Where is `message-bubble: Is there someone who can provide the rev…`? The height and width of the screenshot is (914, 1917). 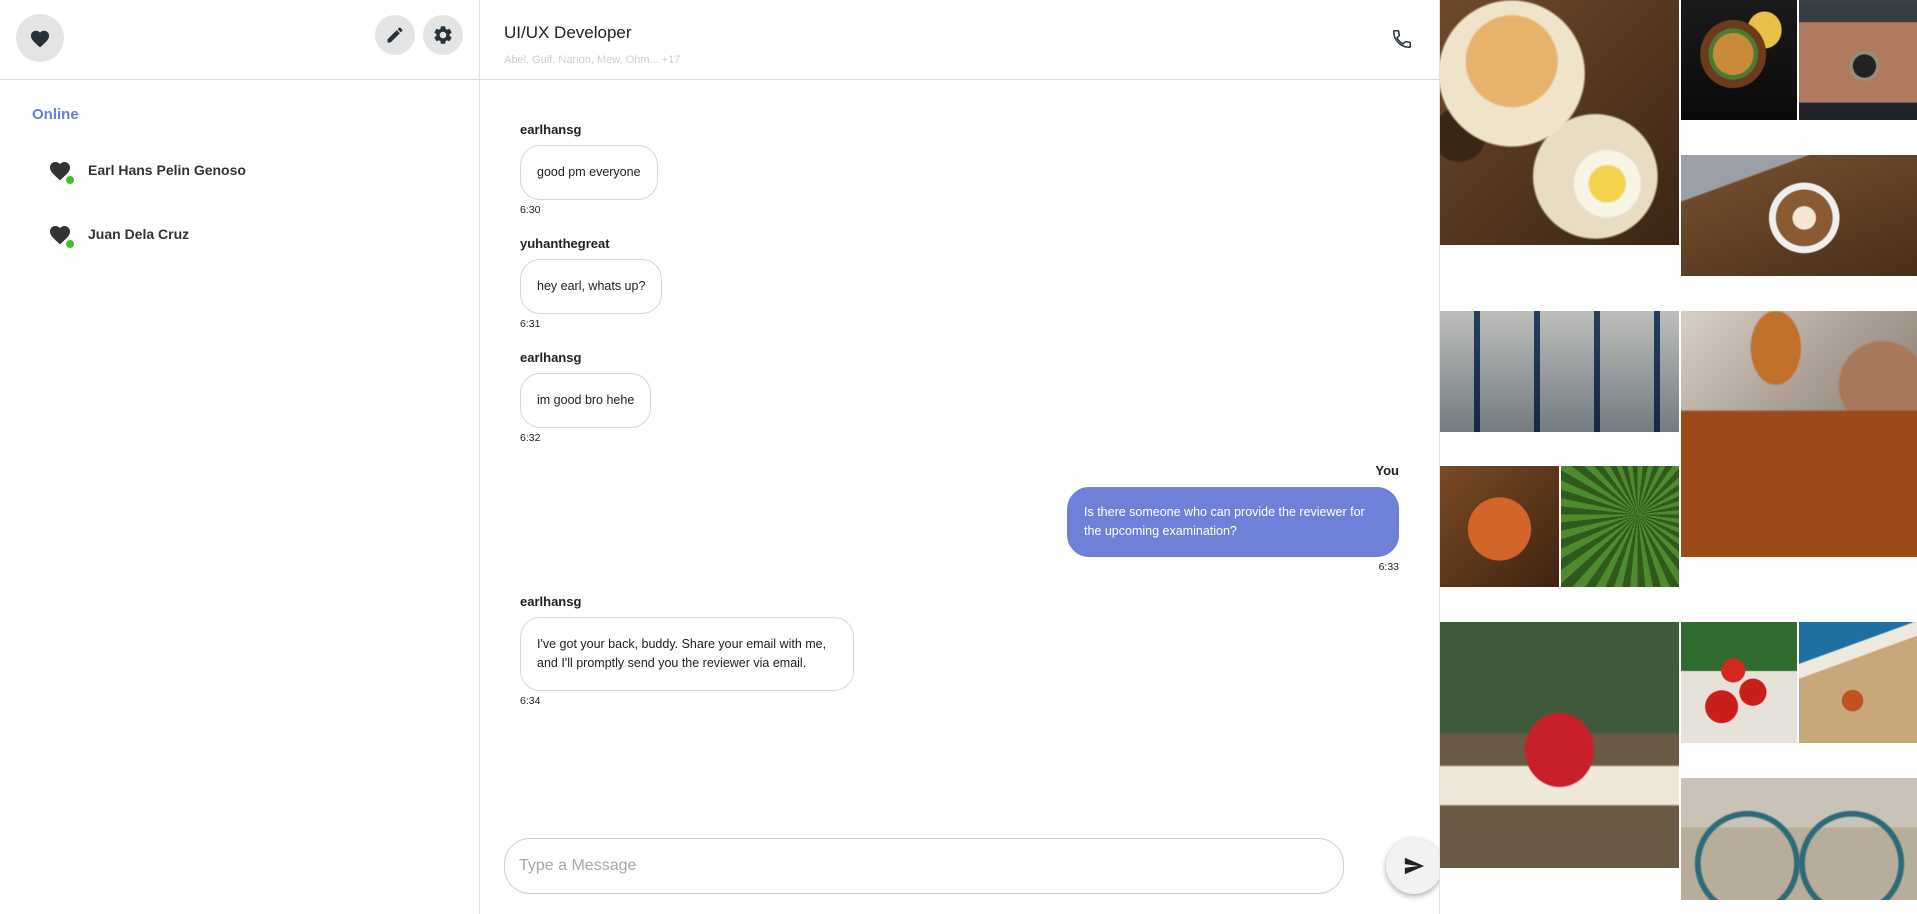 message-bubble: Is there someone who can provide the rev… is located at coordinates (1233, 522).